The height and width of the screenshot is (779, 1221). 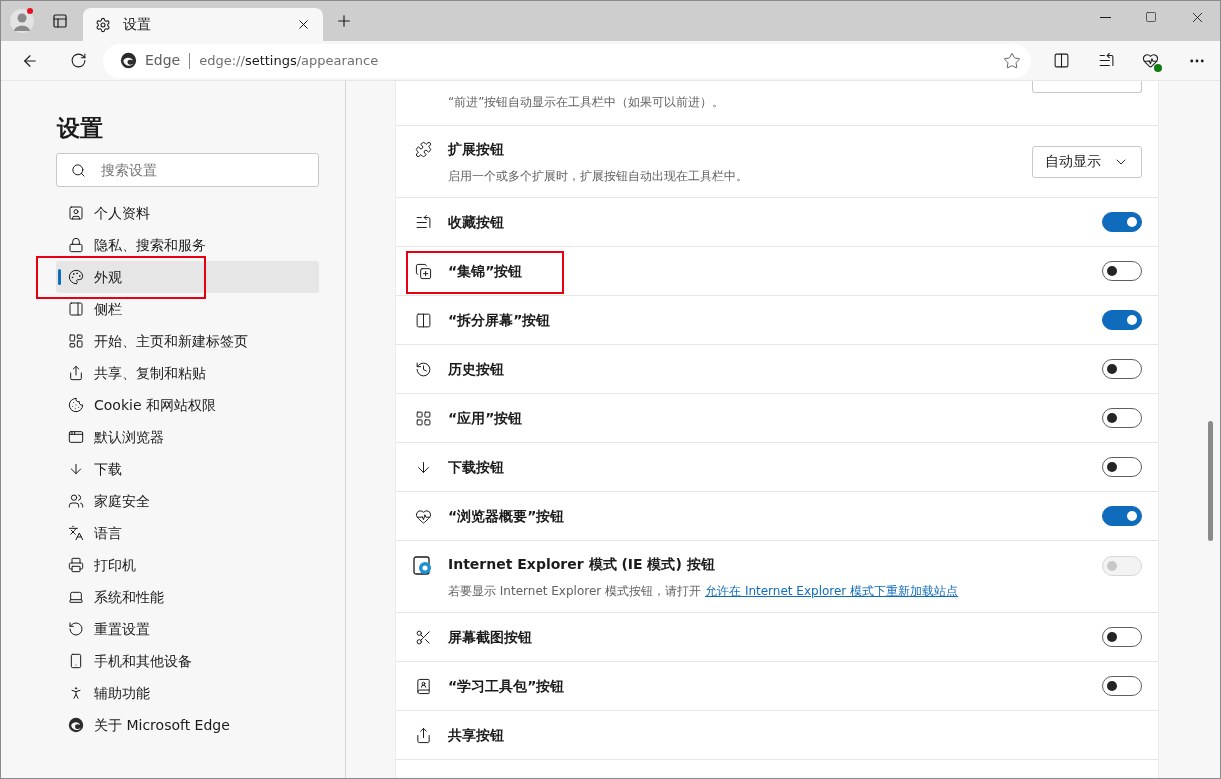 I want to click on site-label: Edge, so click(x=163, y=60).